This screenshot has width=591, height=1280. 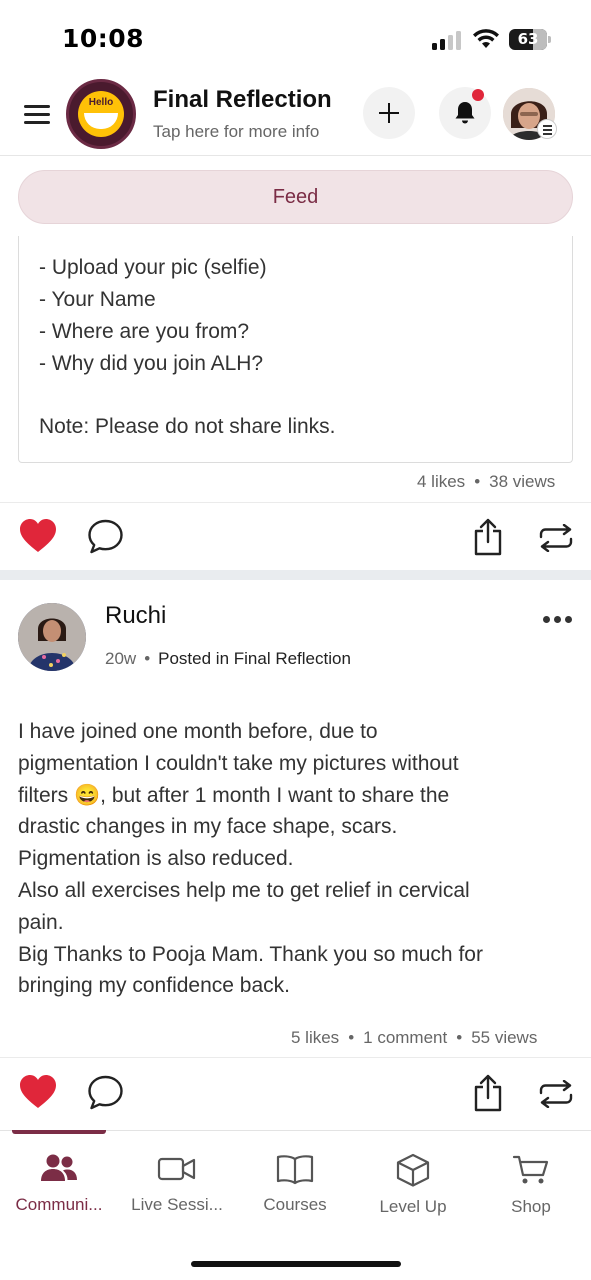 What do you see at coordinates (405, 1037) in the screenshot?
I see `comments-count: 1 comment` at bounding box center [405, 1037].